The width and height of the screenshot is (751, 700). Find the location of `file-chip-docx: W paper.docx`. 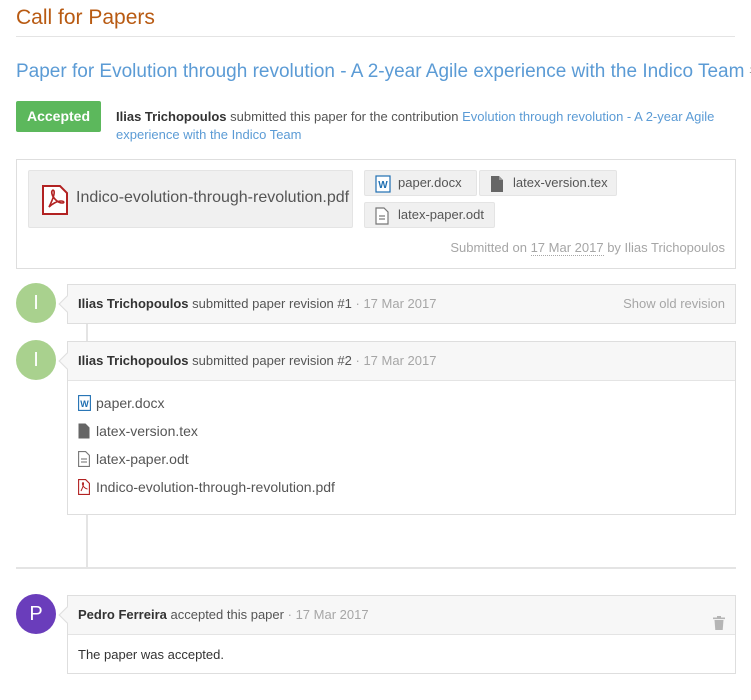

file-chip-docx: W paper.docx is located at coordinates (420, 183).